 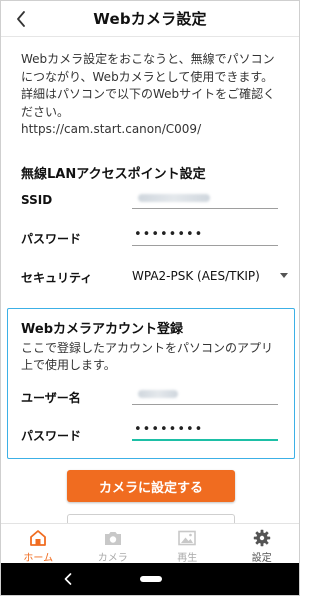 What do you see at coordinates (51, 398) in the screenshot?
I see `username-label: ユーザー名` at bounding box center [51, 398].